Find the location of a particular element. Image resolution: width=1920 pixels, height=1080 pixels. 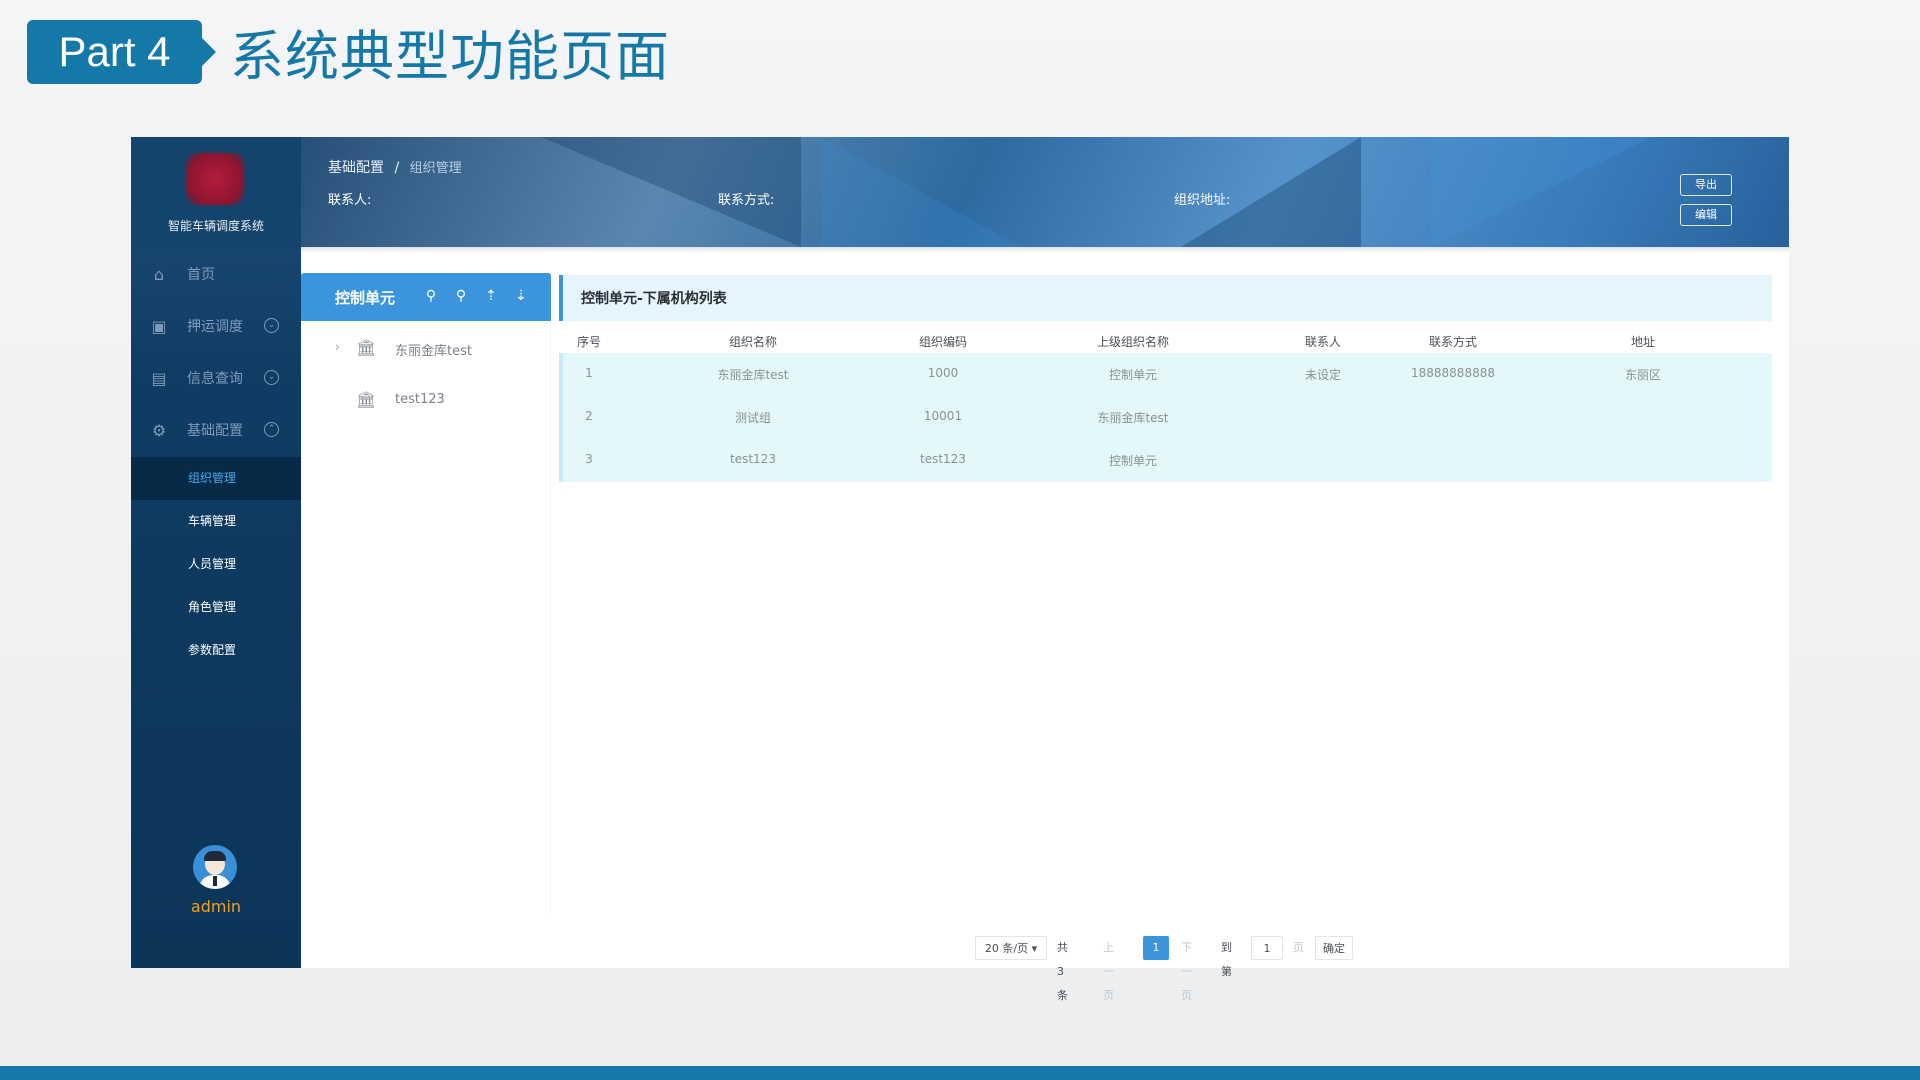

table-title: 控制单元-下属机构列表 is located at coordinates (654, 299).